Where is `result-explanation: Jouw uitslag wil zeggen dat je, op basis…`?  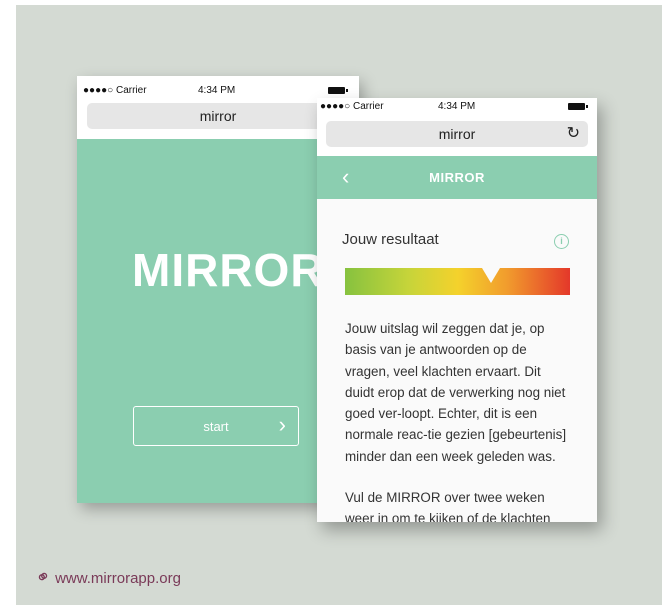 result-explanation: Jouw uitslag wil zeggen dat je, op basis… is located at coordinates (456, 392).